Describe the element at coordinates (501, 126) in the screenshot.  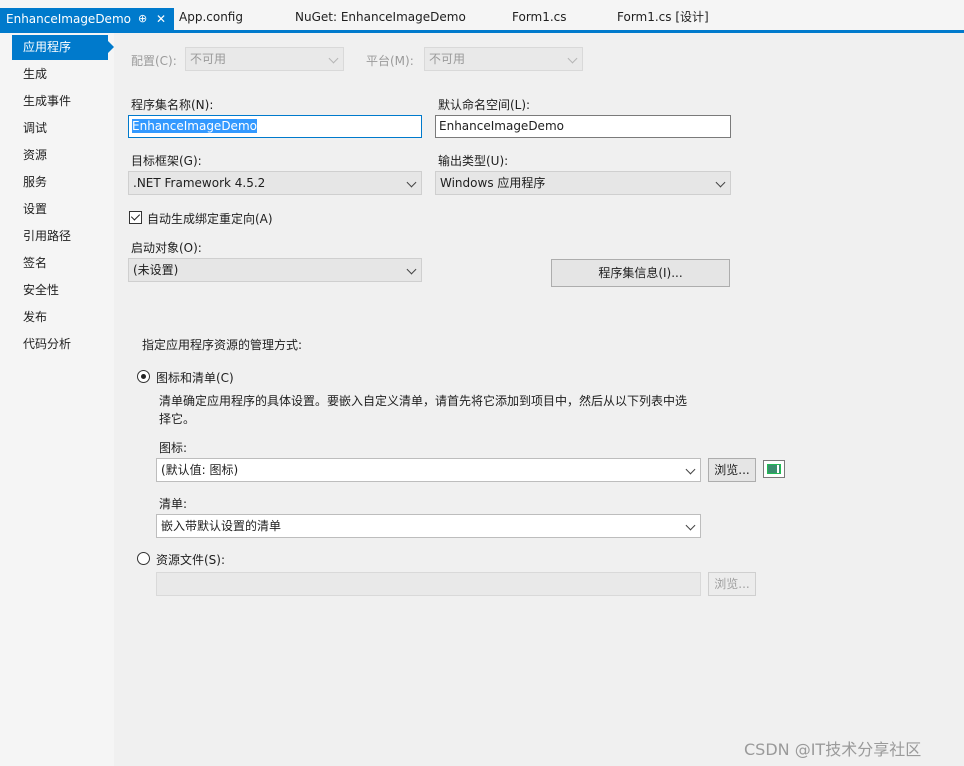
I see `namespace-value: EnhanceImageDemo` at that location.